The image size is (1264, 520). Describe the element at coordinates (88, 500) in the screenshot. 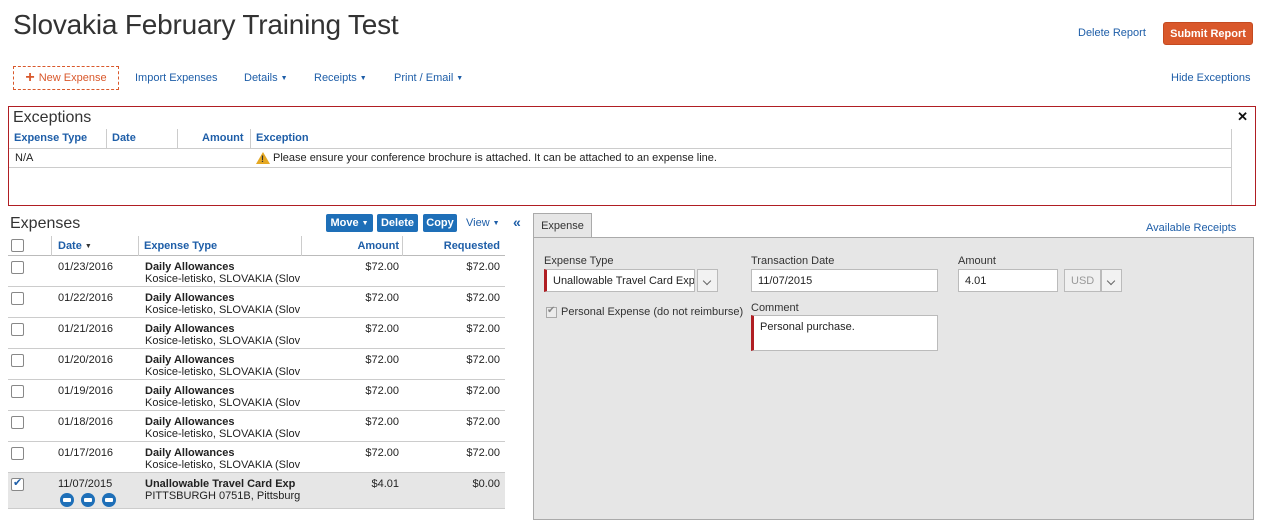

I see `receipt-icon` at that location.